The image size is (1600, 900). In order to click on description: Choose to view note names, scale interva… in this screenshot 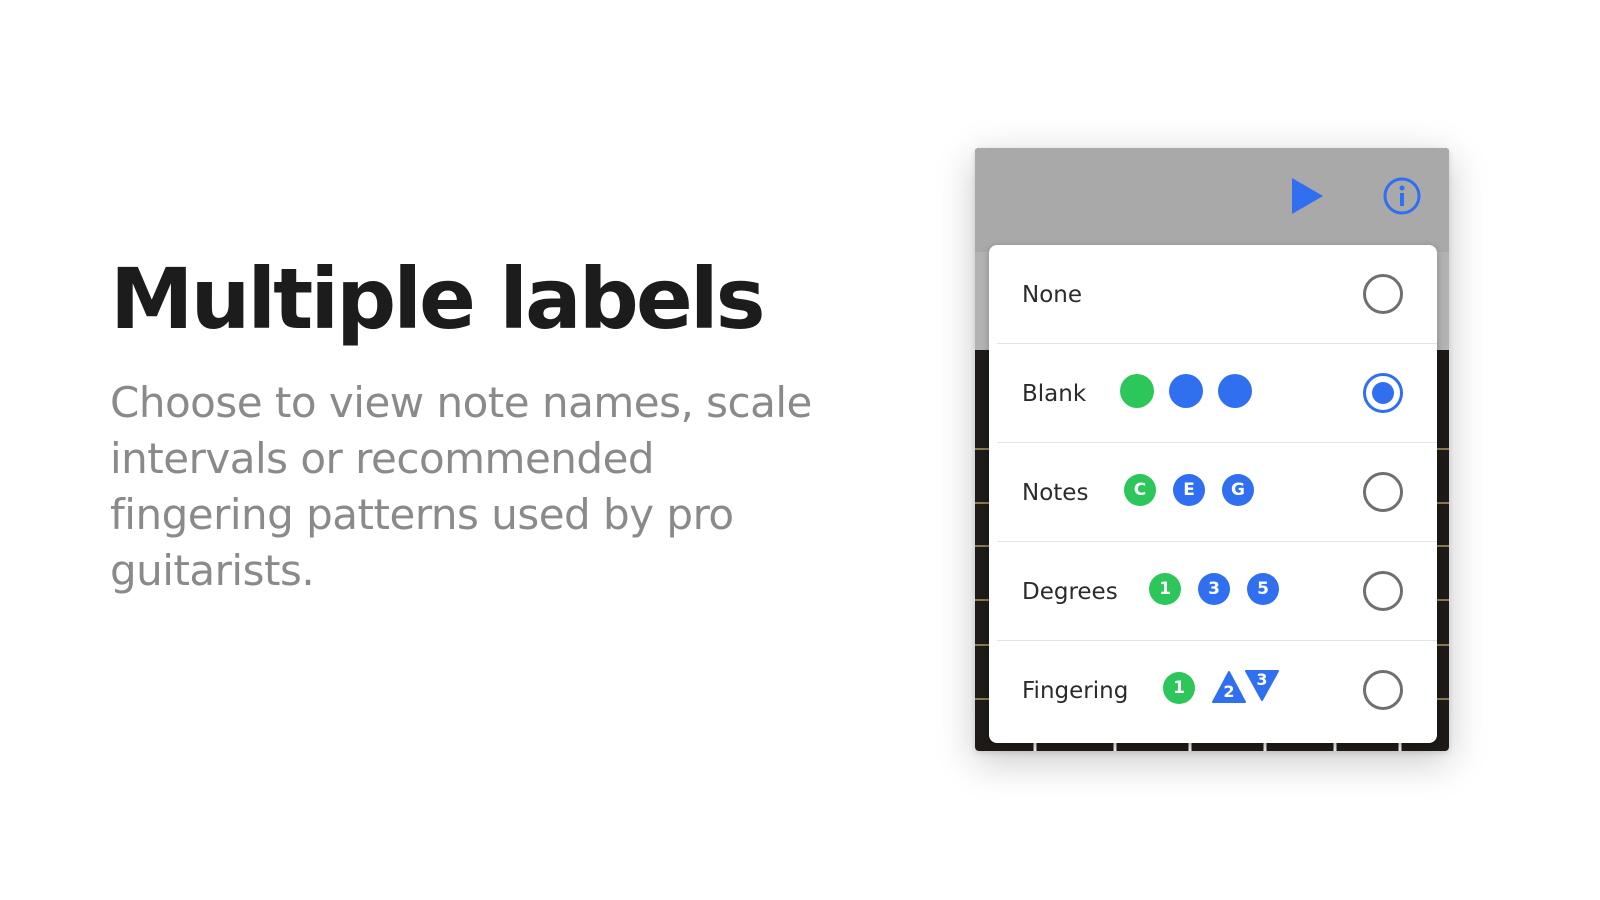, I will do `click(461, 486)`.